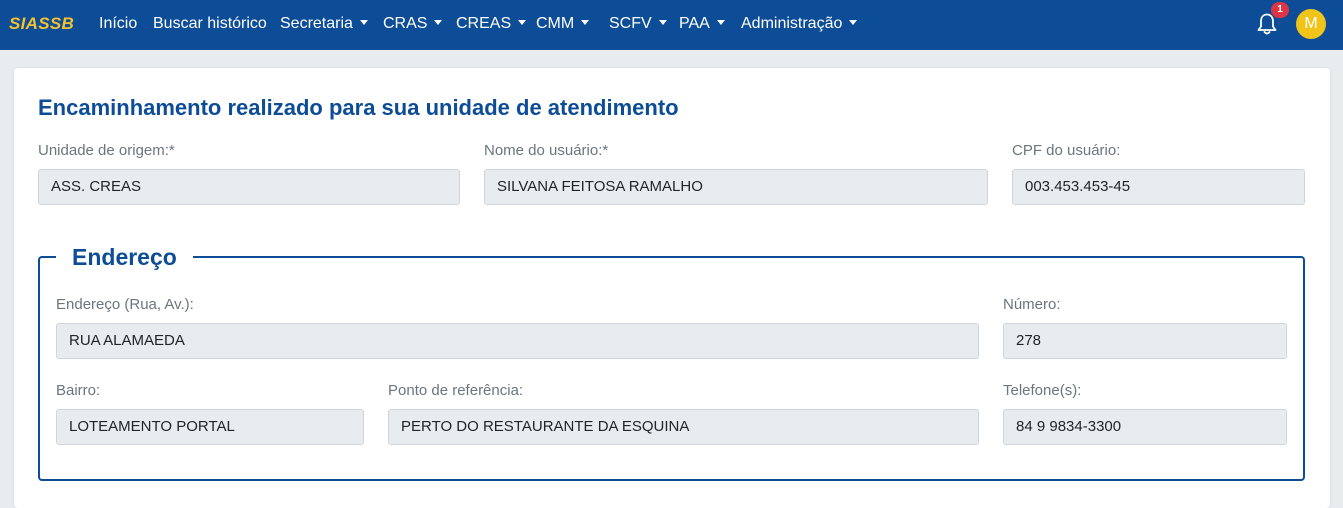  I want to click on telefones-label: Telefone(s):, so click(1042, 390).